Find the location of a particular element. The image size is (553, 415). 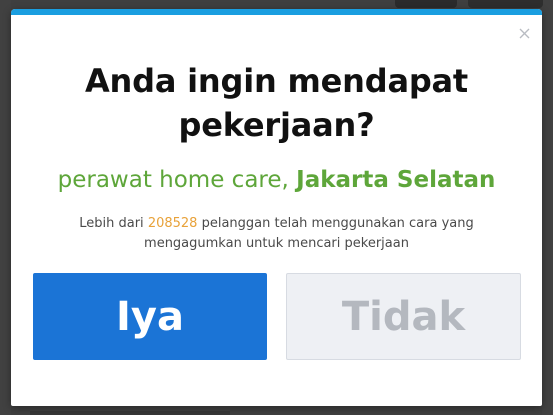

modal-title-line1: Anda ingin mendapat is located at coordinates (276, 81).